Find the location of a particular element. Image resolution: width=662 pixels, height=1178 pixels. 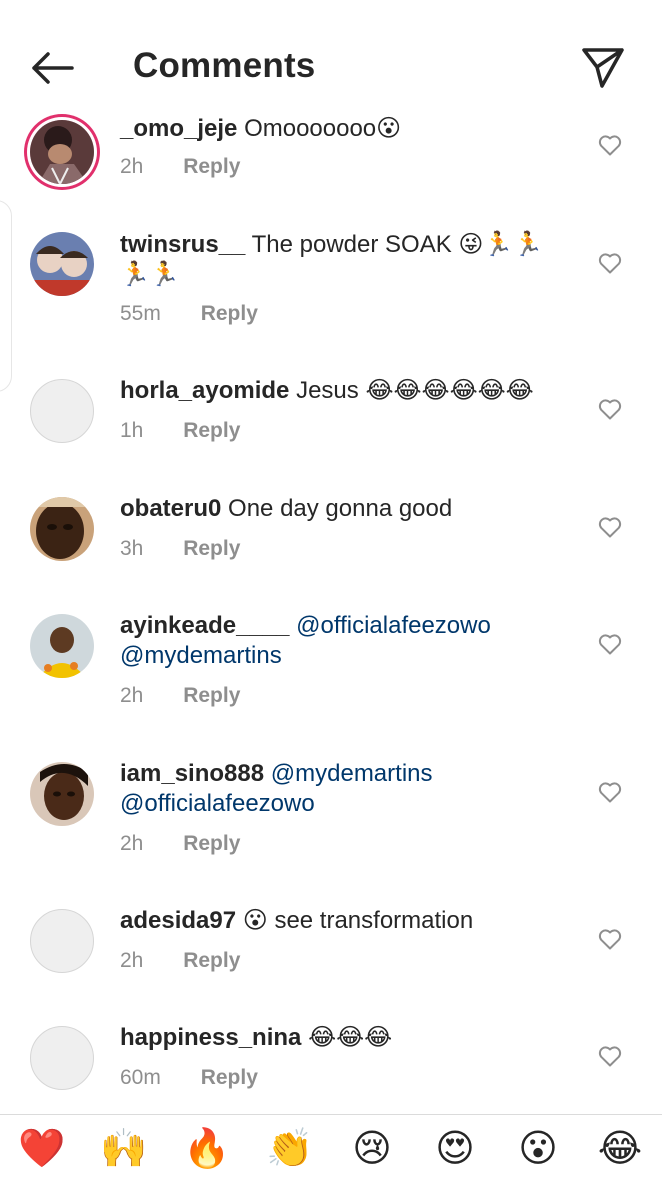

comment-body: Omooooooo😮 is located at coordinates (323, 128).